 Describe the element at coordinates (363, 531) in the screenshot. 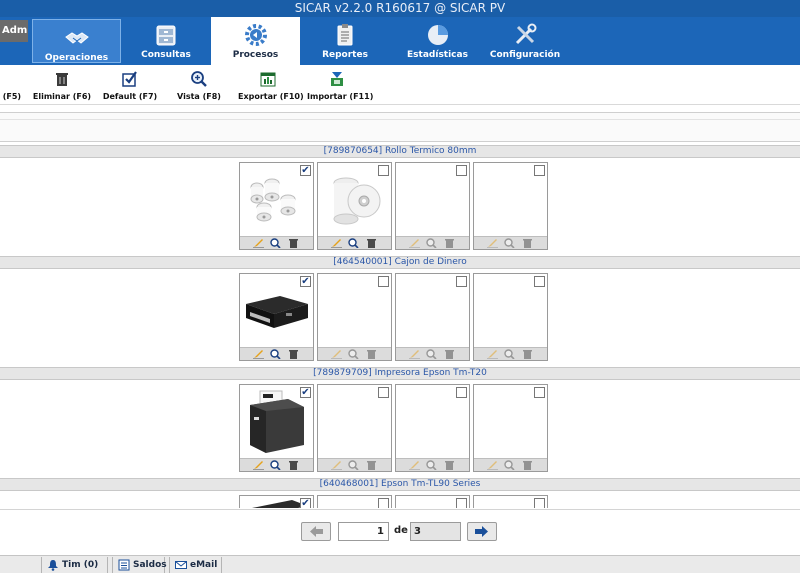

I see `page-number-input: 1` at that location.